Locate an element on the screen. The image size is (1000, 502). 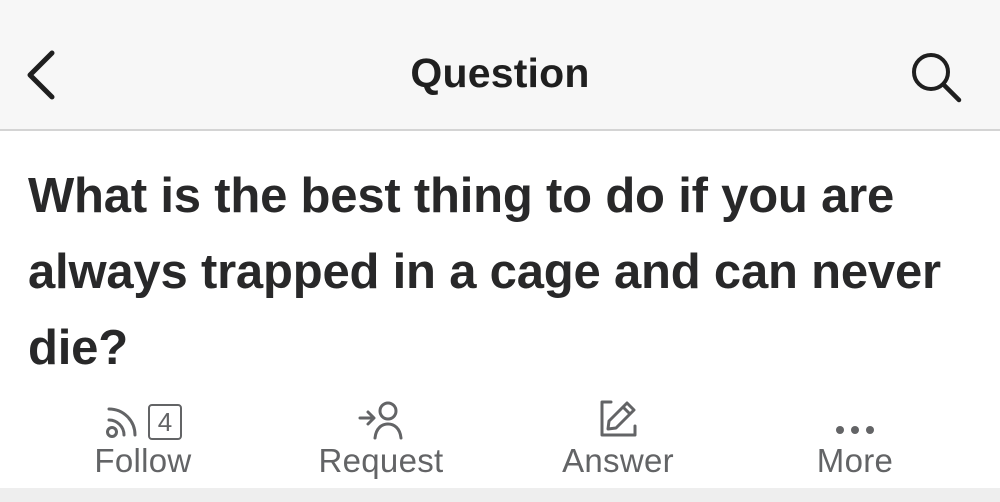
rss-icon is located at coordinates (121, 422).